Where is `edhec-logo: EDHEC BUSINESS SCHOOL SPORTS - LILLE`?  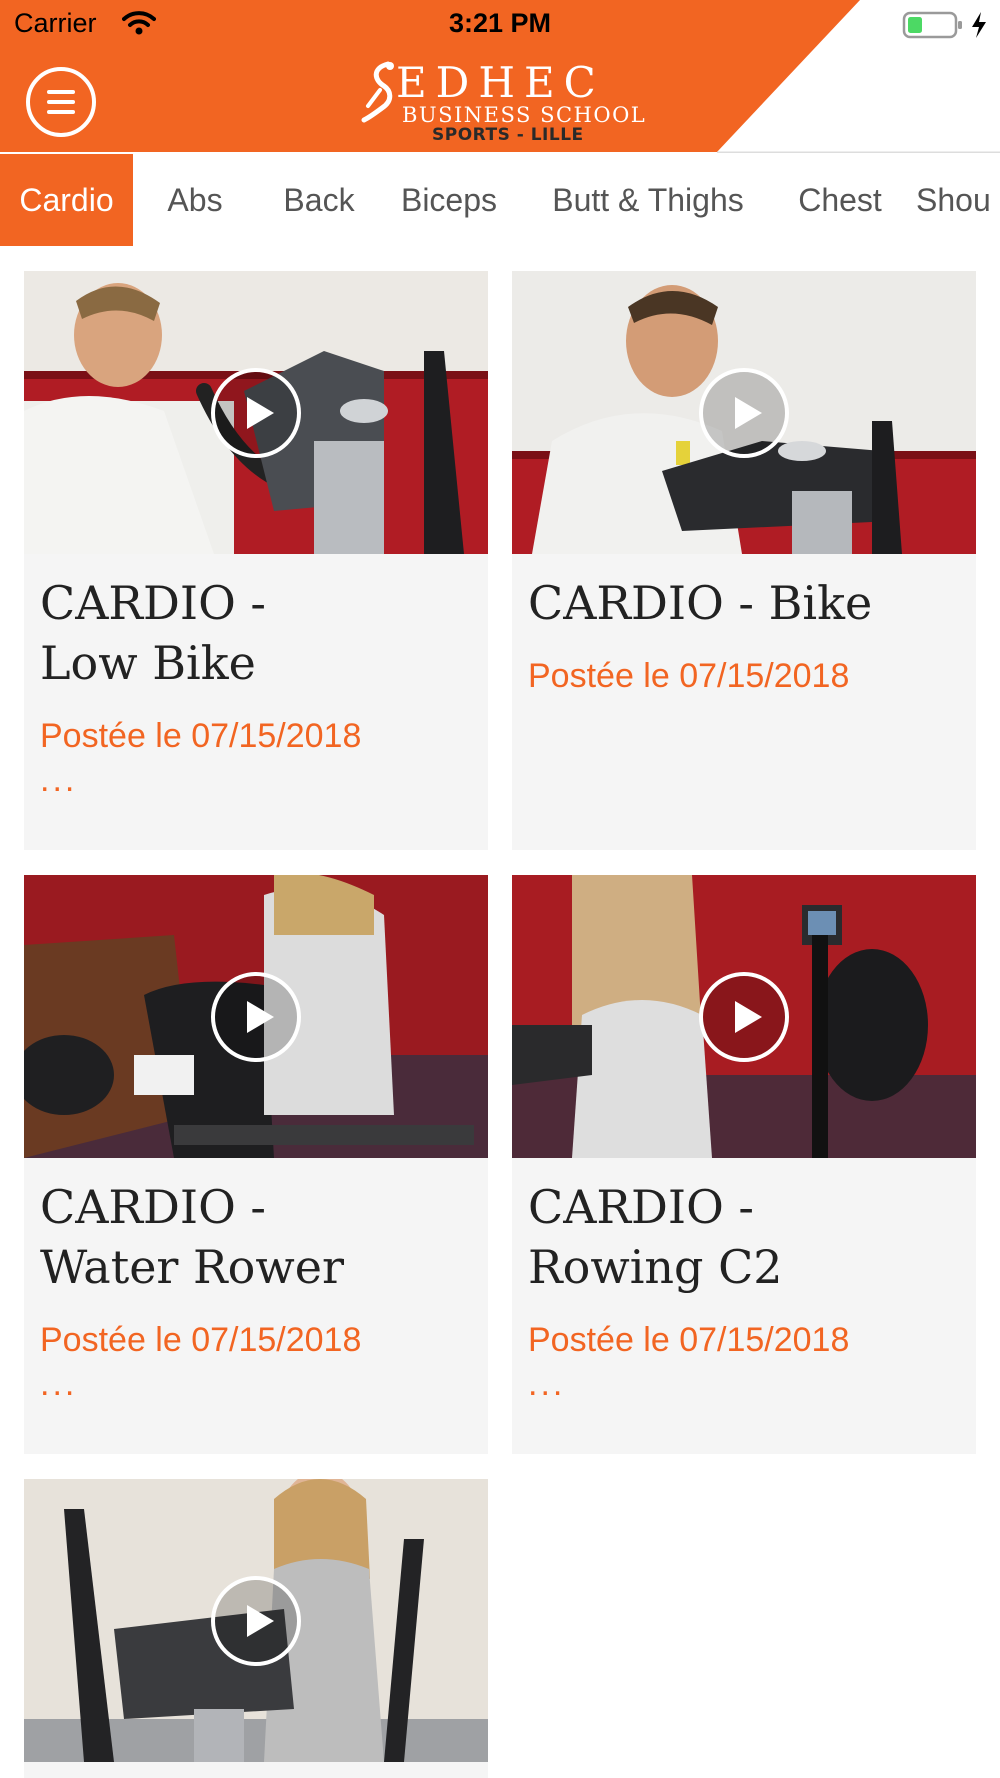 edhec-logo: EDHEC BUSINESS SCHOOL SPORTS - LILLE is located at coordinates (505, 101).